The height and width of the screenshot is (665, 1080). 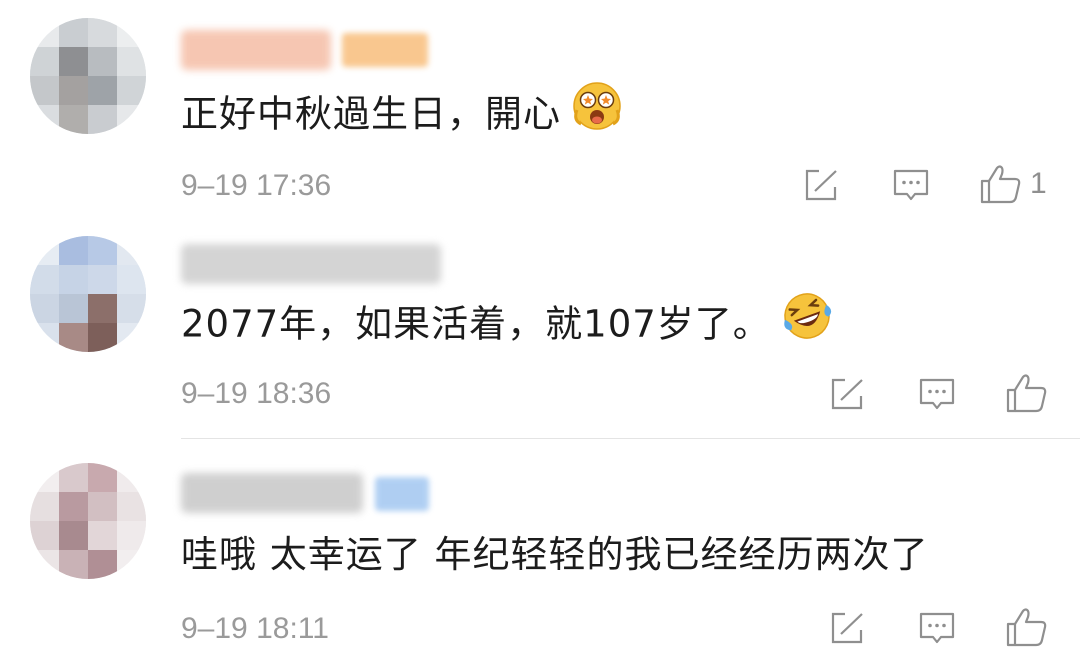 What do you see at coordinates (597, 112) in the screenshot?
I see `grinning-emoji` at bounding box center [597, 112].